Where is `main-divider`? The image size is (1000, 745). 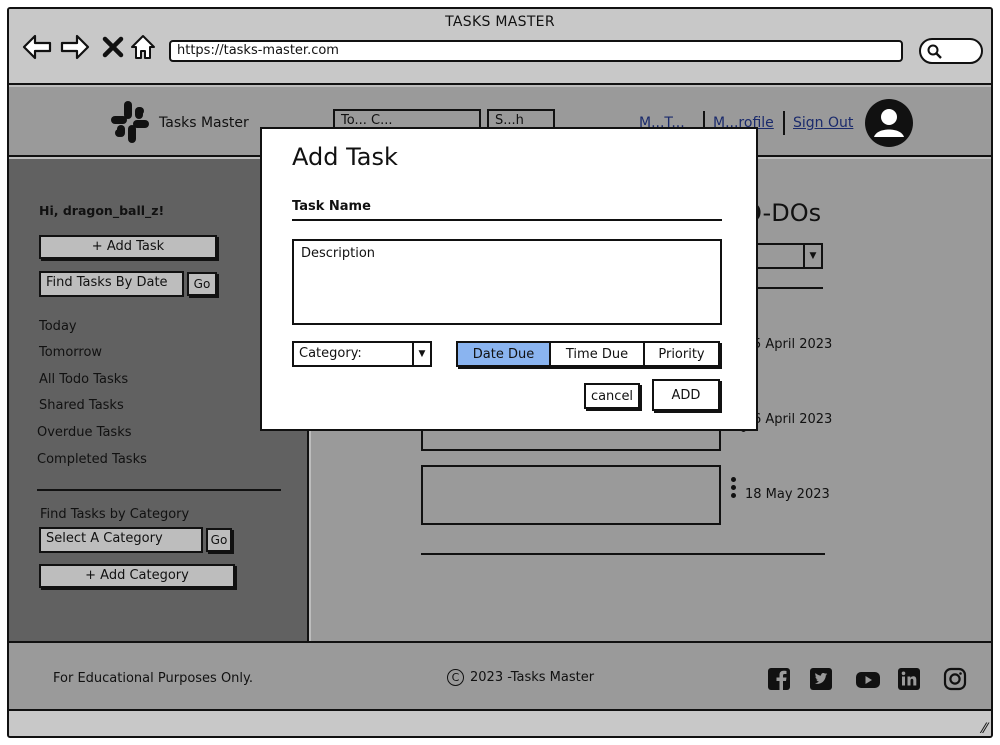 main-divider is located at coordinates (623, 554).